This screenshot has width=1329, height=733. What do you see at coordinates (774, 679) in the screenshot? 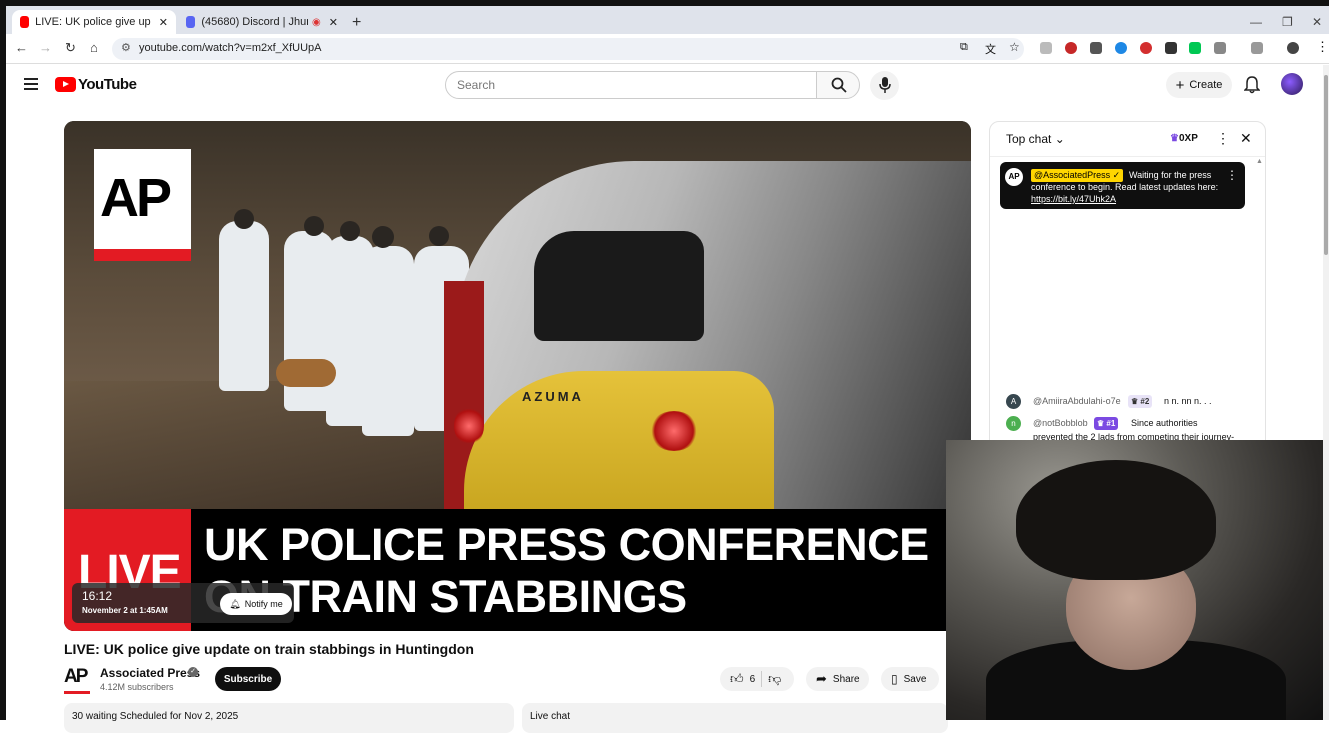
I see `thumbs-down-icon: 👎︎` at bounding box center [774, 679].